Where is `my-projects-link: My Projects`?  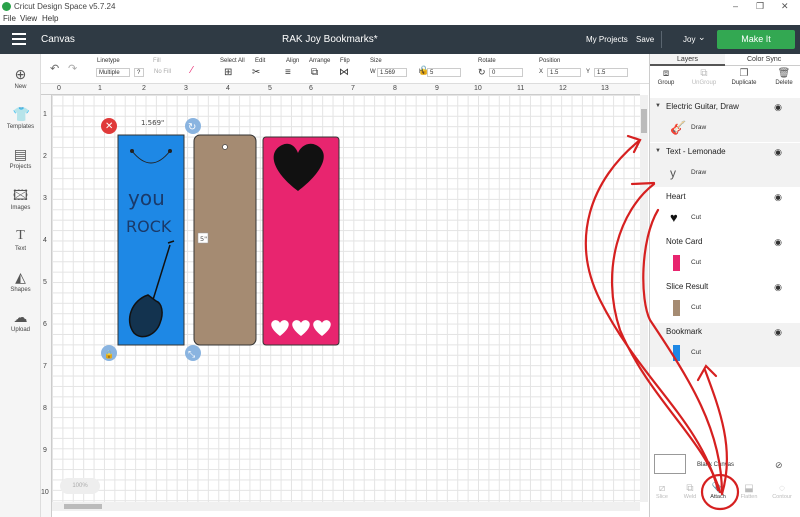
my-projects-link: My Projects is located at coordinates (607, 39).